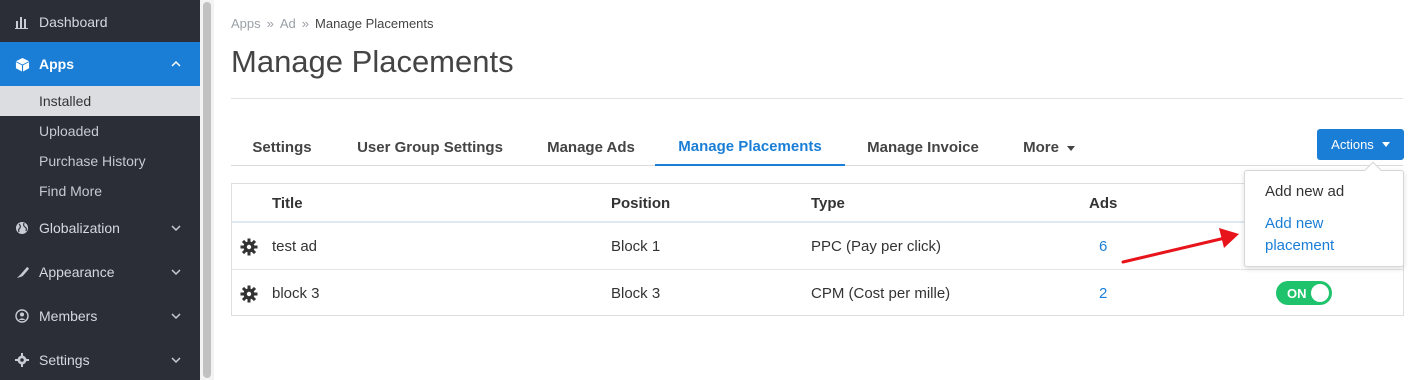  What do you see at coordinates (372, 61) in the screenshot?
I see `page-title: Manage Placements` at bounding box center [372, 61].